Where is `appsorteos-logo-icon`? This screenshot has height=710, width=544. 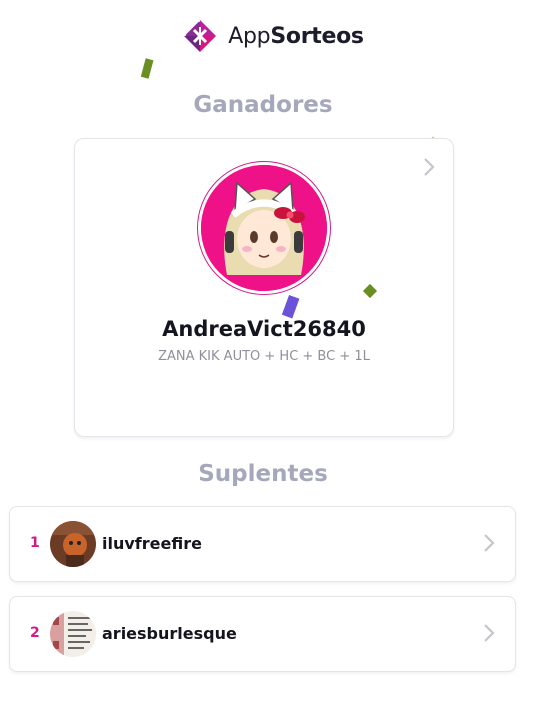
appsorteos-logo-icon is located at coordinates (200, 36).